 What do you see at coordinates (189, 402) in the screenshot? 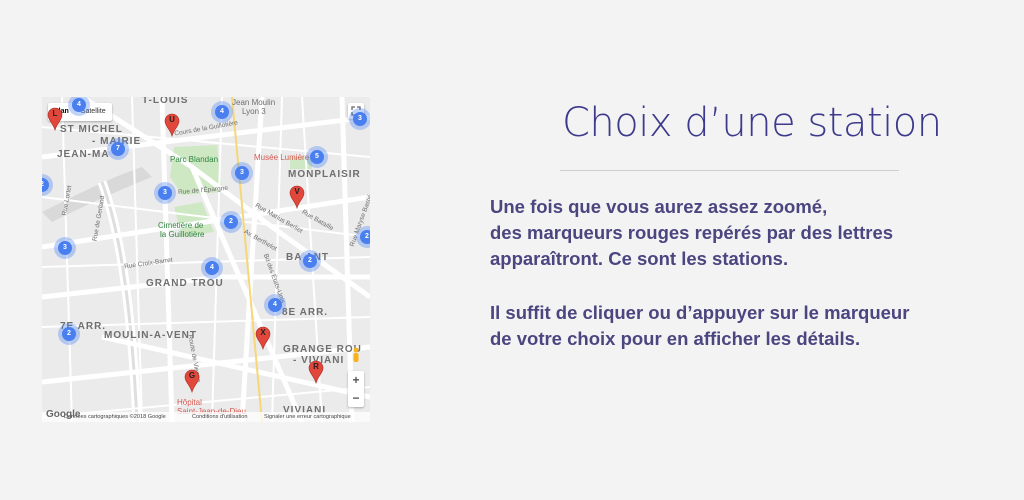
I see `hospital-label: Hôpital` at bounding box center [189, 402].